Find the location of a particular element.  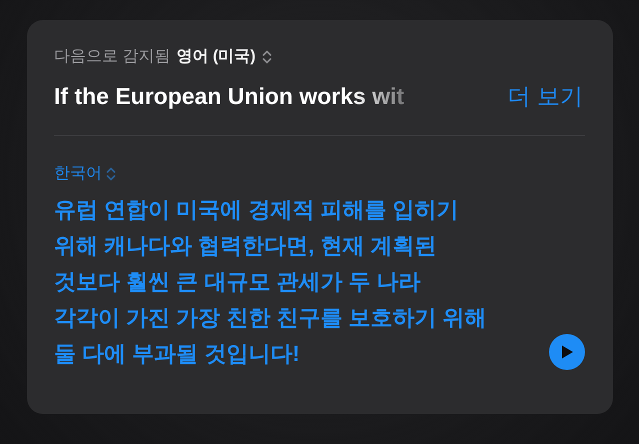

source-text: If the European Union works wit is located at coordinates (229, 96).